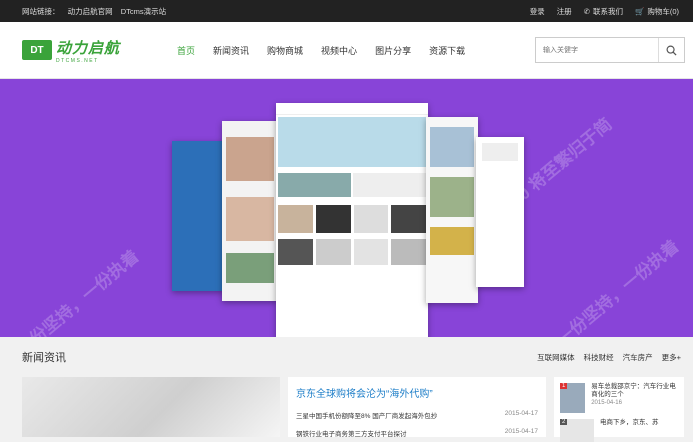 The height and width of the screenshot is (442, 693). What do you see at coordinates (447, 50) in the screenshot?
I see `nav-download: 资源下载` at bounding box center [447, 50].